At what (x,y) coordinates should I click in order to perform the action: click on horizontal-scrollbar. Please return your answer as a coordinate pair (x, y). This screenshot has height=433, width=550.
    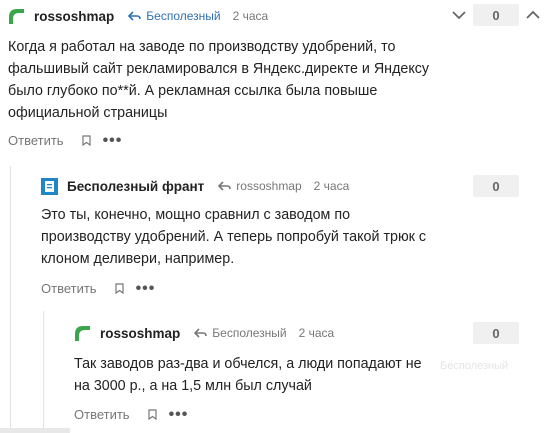
    Looking at the image, I should click on (35, 430).